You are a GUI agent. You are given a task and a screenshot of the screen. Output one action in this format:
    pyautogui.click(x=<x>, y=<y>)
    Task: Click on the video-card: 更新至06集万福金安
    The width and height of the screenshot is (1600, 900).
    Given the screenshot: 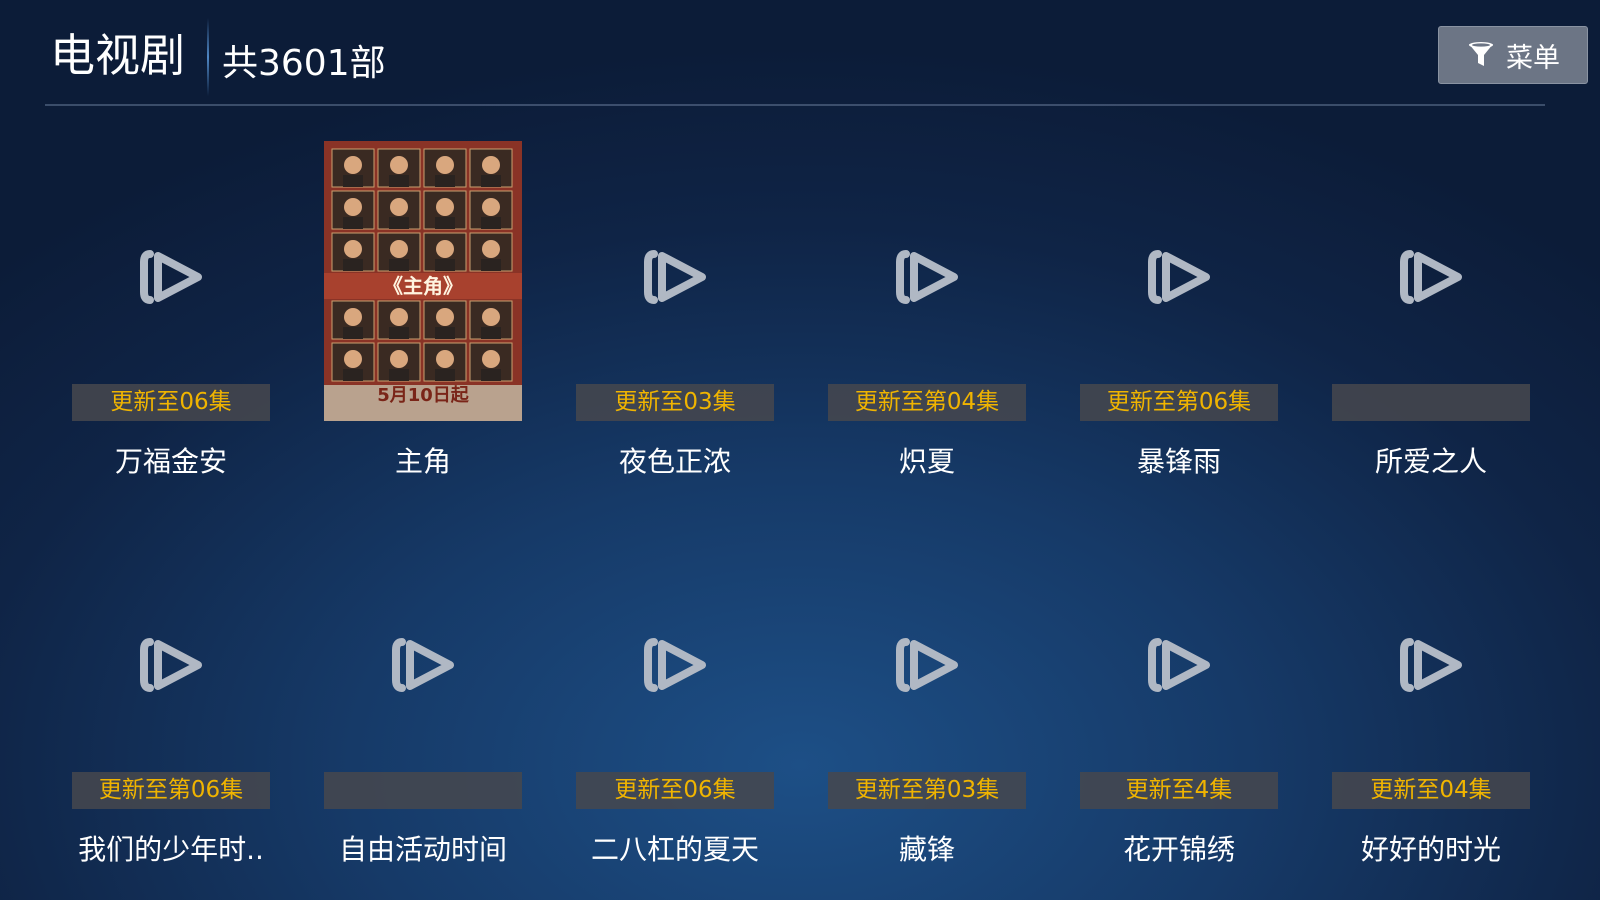 What is the action you would take?
    pyautogui.click(x=171, y=321)
    